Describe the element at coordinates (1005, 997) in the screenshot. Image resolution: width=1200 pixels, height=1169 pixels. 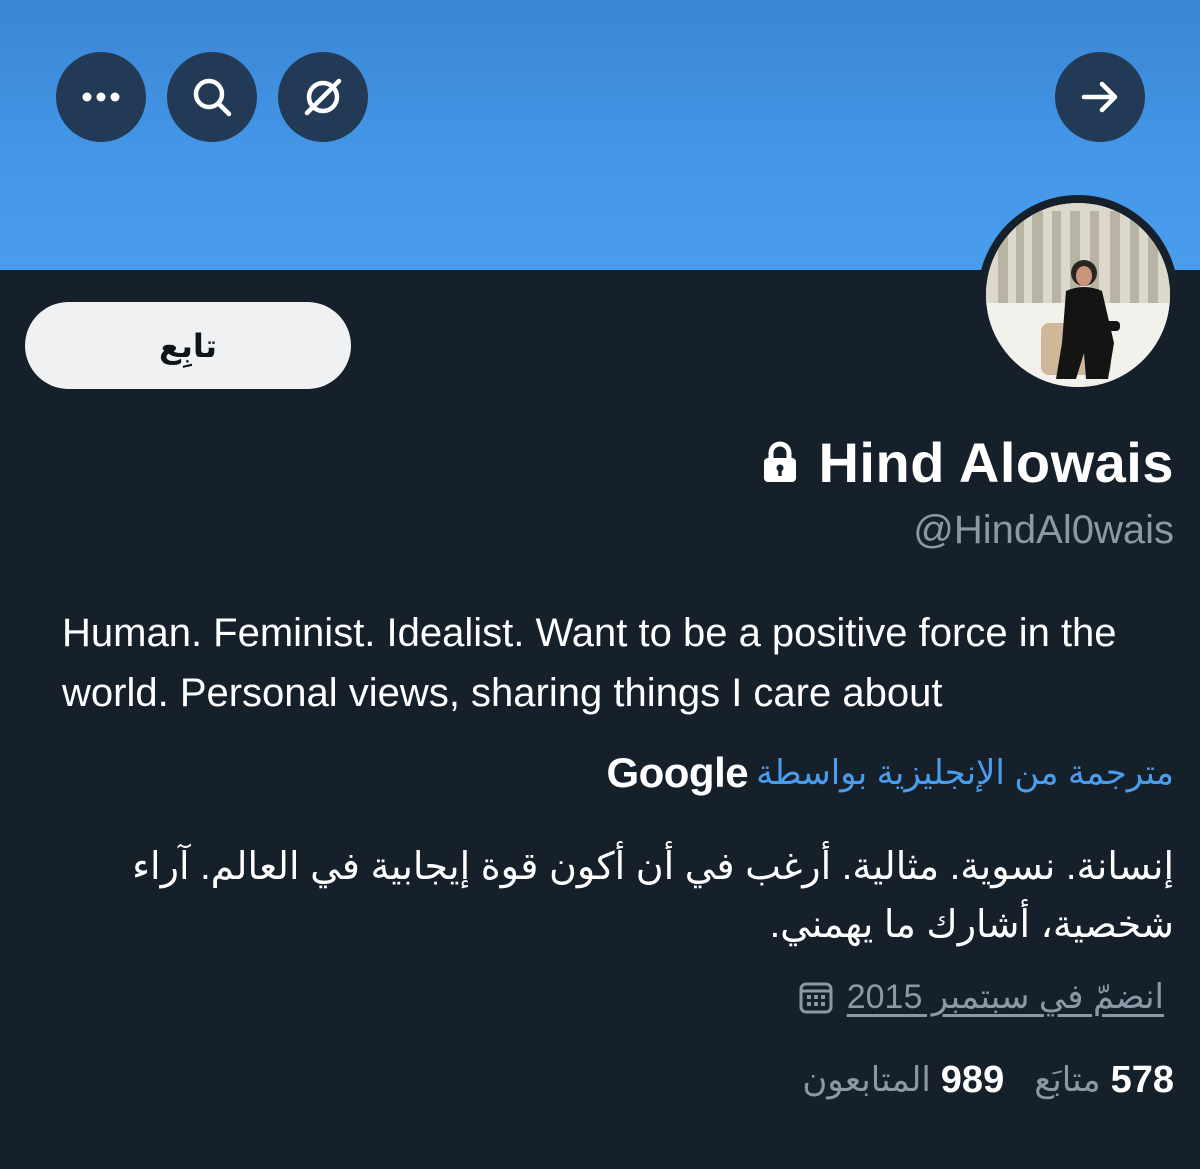
I see `joined-date: انضمّ في سبتمبر 2015` at that location.